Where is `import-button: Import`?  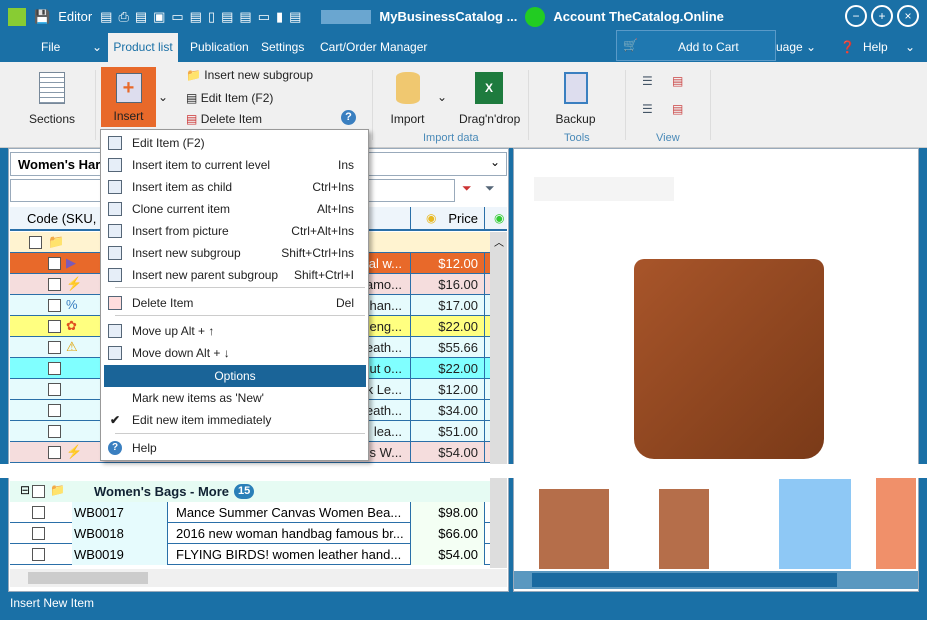 import-button: Import is located at coordinates (407, 99).